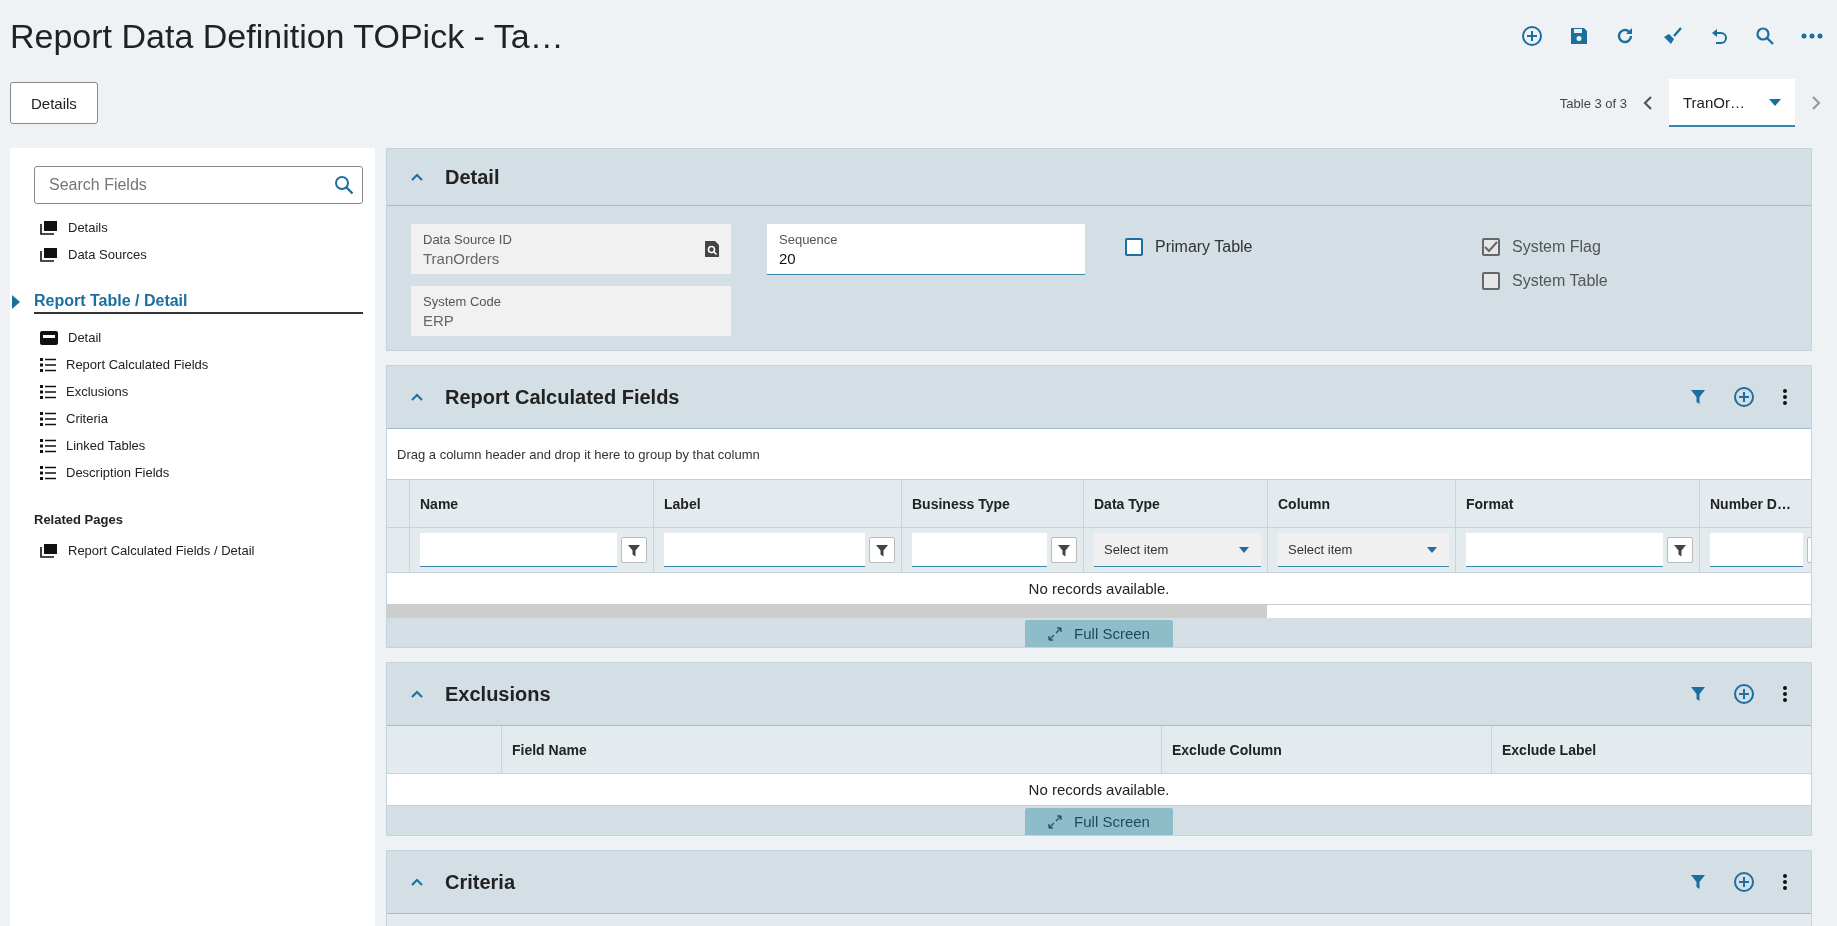 Image resolution: width=1837 pixels, height=926 pixels. I want to click on sidebar-item: Linked Tables, so click(93, 445).